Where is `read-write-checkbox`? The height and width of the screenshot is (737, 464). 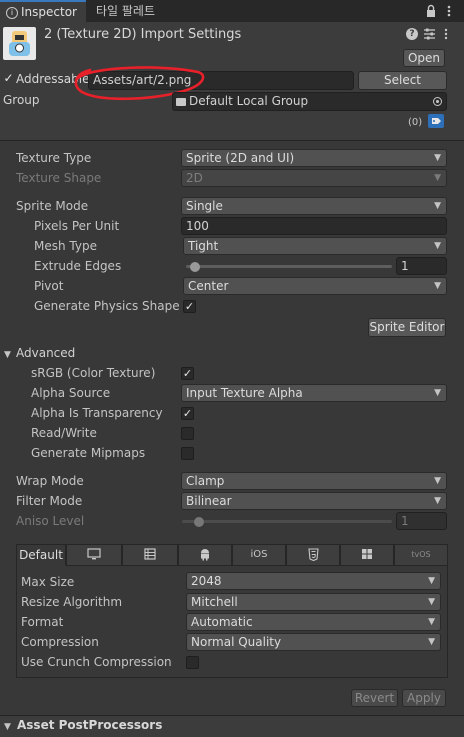 read-write-checkbox is located at coordinates (187, 433).